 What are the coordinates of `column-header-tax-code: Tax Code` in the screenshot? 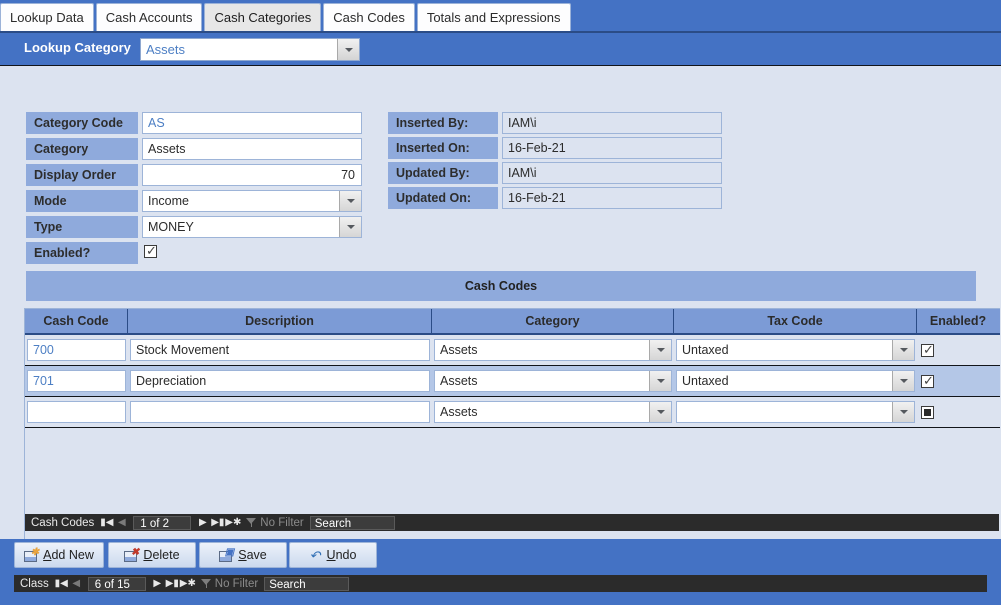 It's located at (795, 321).